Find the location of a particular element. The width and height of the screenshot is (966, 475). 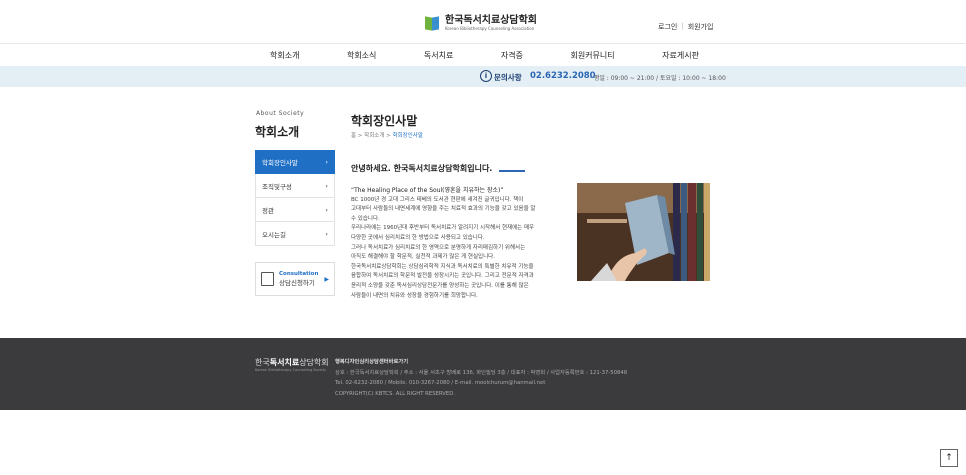

sidebar-item-label: 조직및구성 is located at coordinates (277, 186).